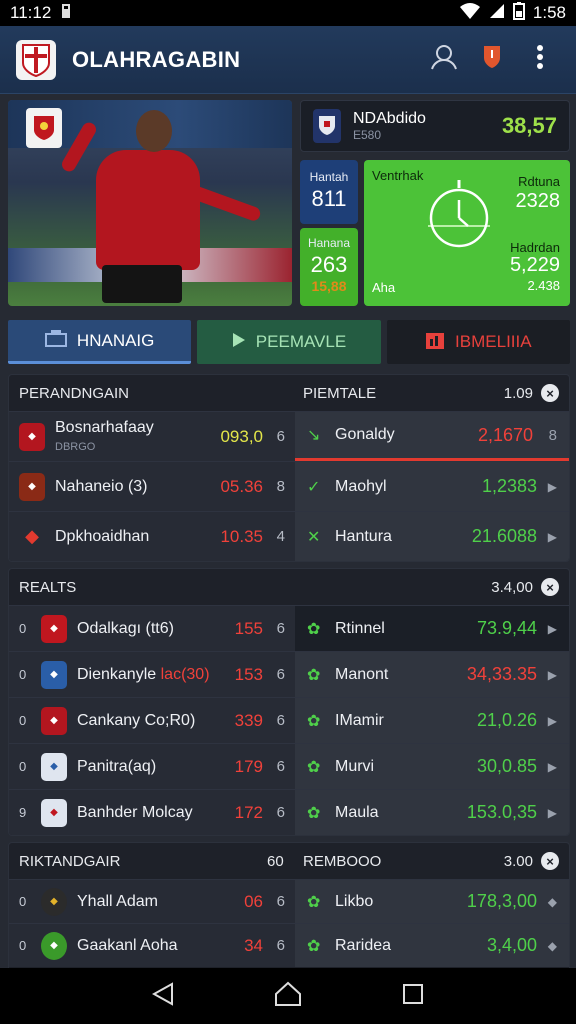 Image resolution: width=576 pixels, height=1024 pixels. Describe the element at coordinates (432, 674) in the screenshot. I see `row-right-cell: ✿ Manont 34,33.35 ▶` at that location.